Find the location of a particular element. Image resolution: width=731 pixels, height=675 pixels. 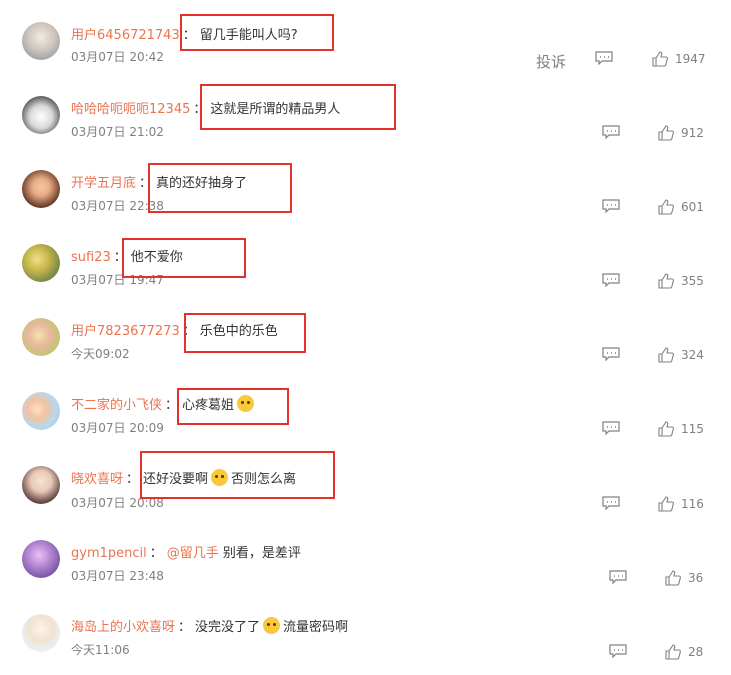

report-button: 投诉 is located at coordinates (551, 61).